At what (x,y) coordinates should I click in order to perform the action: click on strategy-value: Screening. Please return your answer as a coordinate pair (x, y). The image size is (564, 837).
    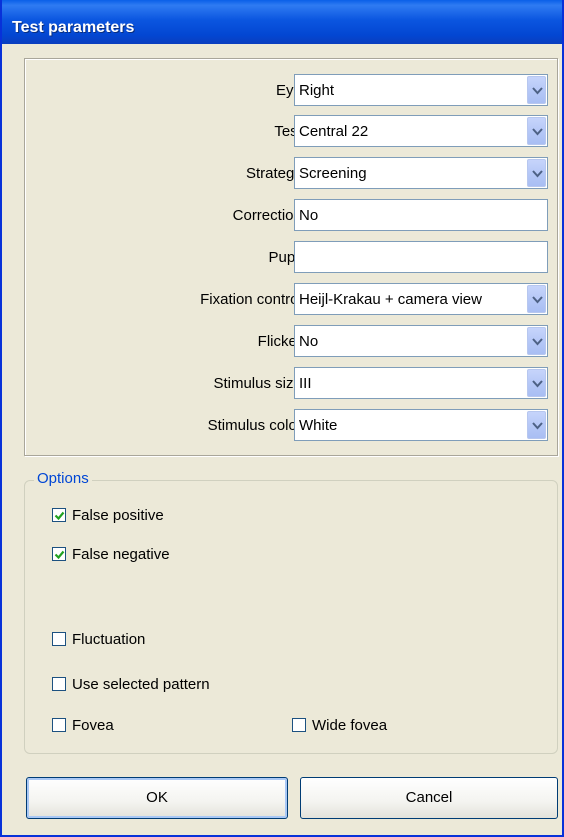
    Looking at the image, I should click on (333, 173).